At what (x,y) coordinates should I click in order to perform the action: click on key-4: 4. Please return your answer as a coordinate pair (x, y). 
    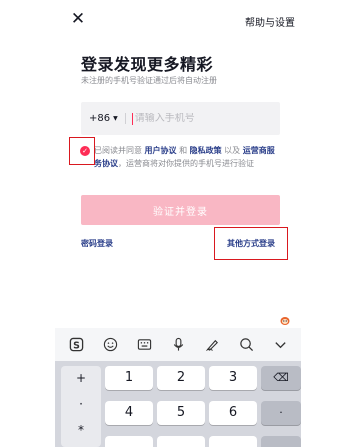
    Looking at the image, I should click on (129, 413).